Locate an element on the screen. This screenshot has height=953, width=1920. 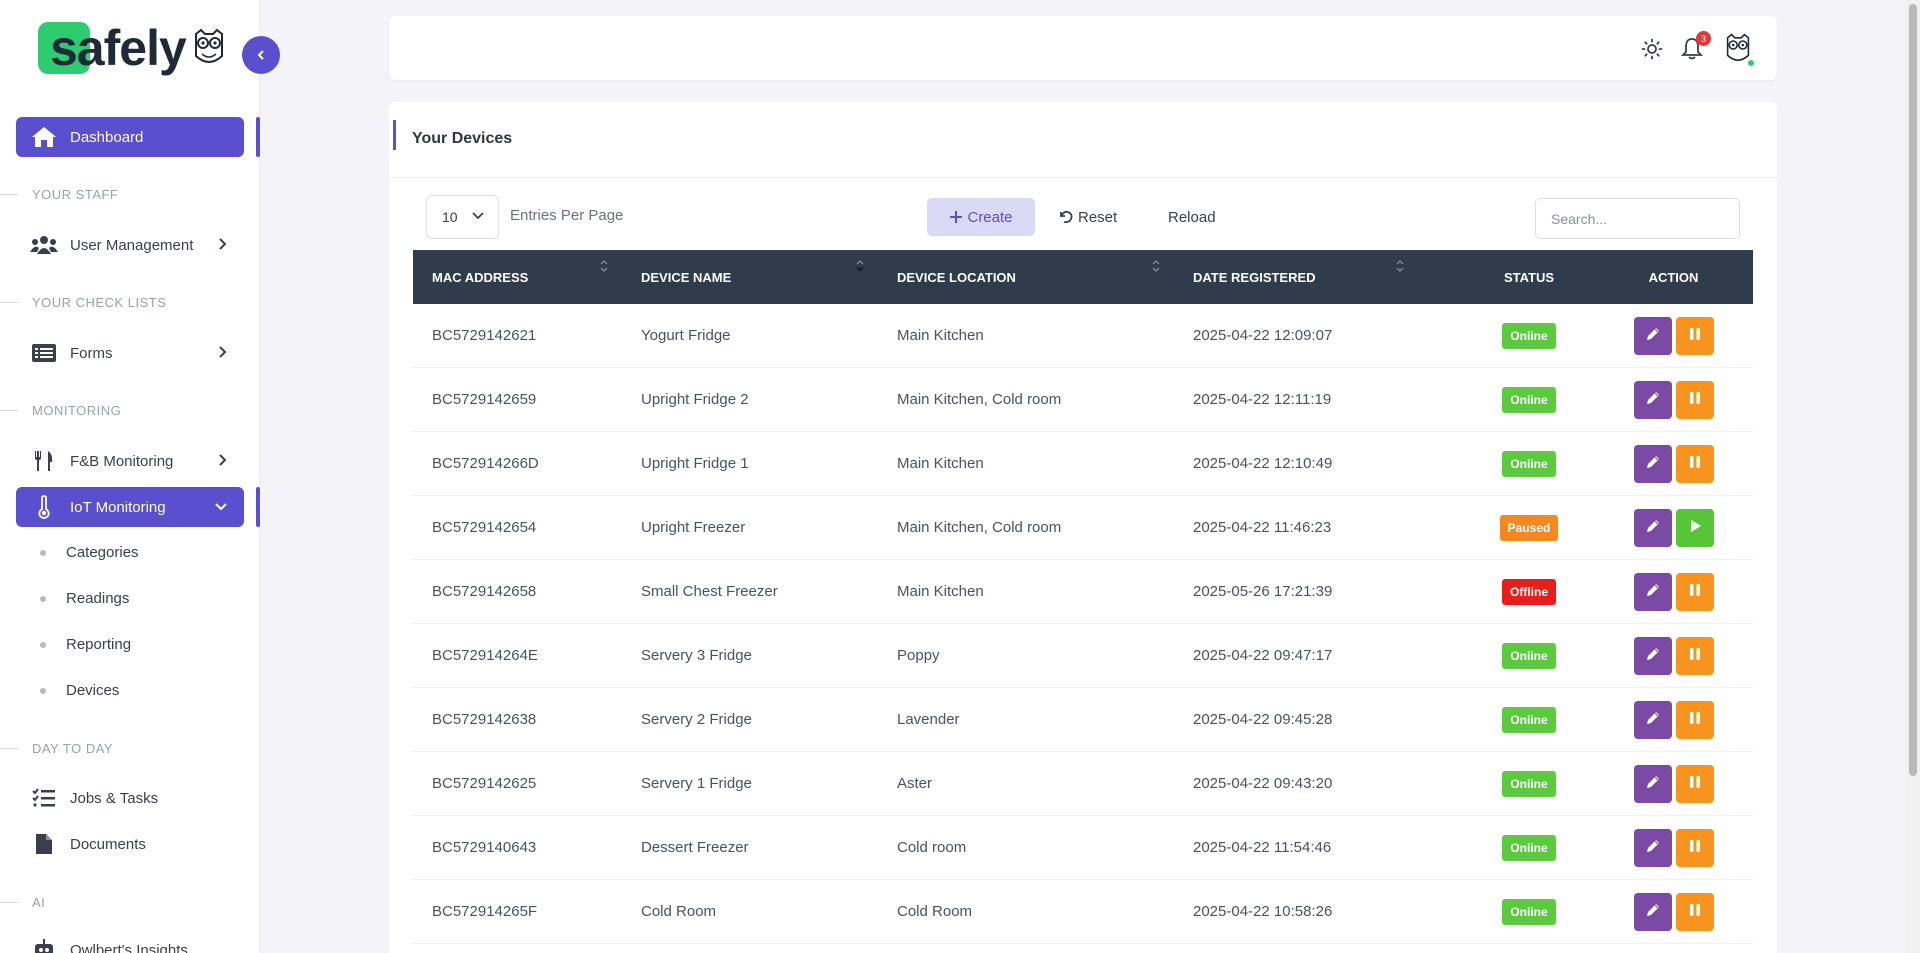
sidebar-item-owlberts-insights: Owlbert's Insights is located at coordinates (130, 941).